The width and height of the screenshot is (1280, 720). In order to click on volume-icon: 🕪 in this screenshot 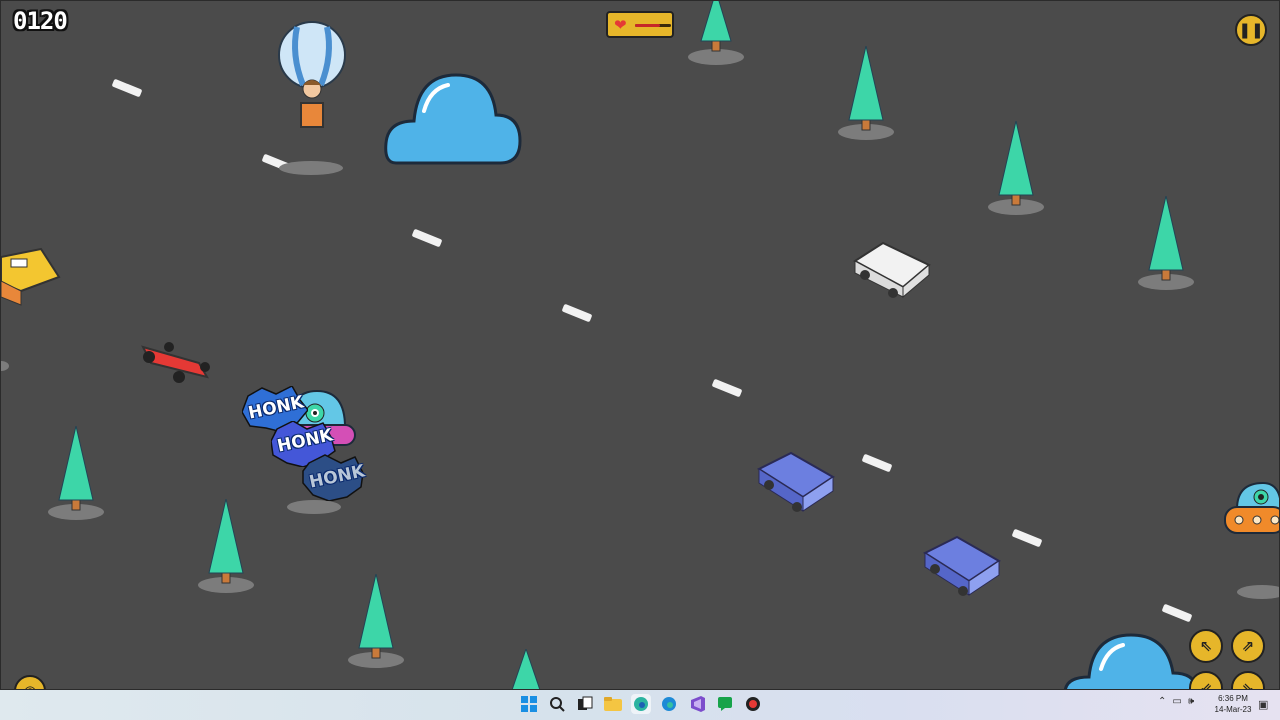, I will do `click(1191, 701)`.